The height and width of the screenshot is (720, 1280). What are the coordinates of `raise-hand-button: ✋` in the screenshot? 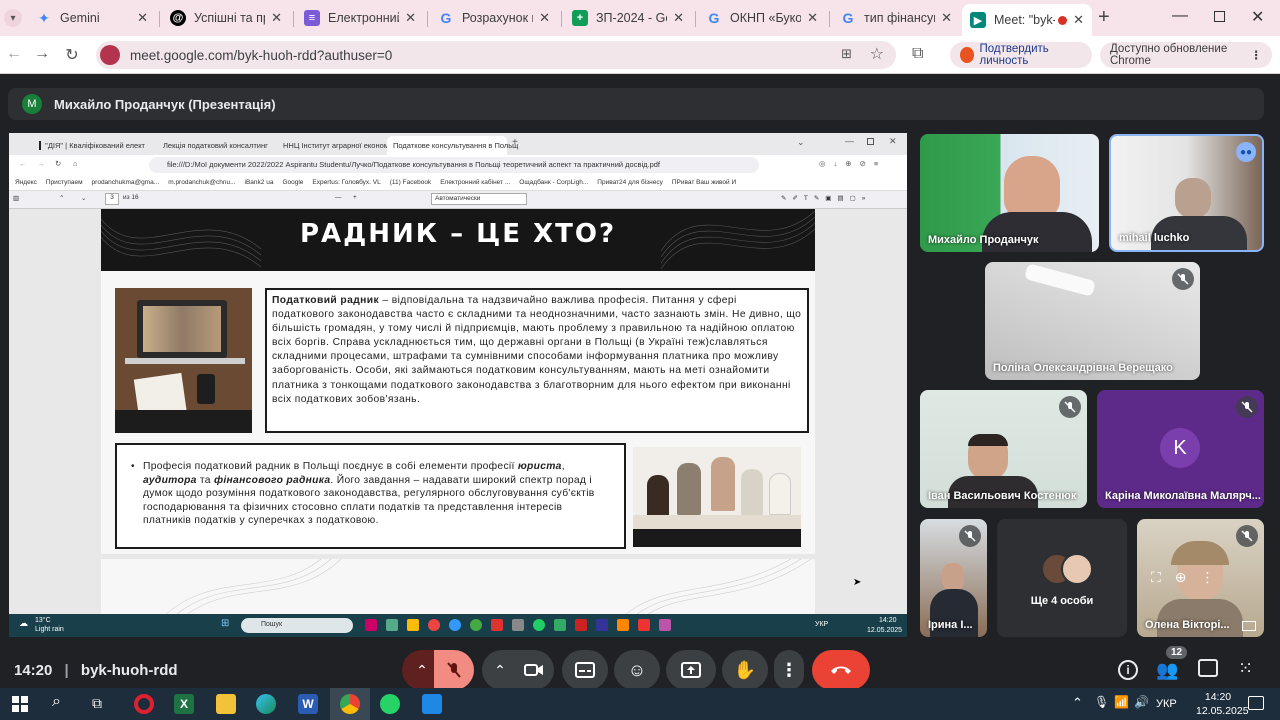 It's located at (745, 670).